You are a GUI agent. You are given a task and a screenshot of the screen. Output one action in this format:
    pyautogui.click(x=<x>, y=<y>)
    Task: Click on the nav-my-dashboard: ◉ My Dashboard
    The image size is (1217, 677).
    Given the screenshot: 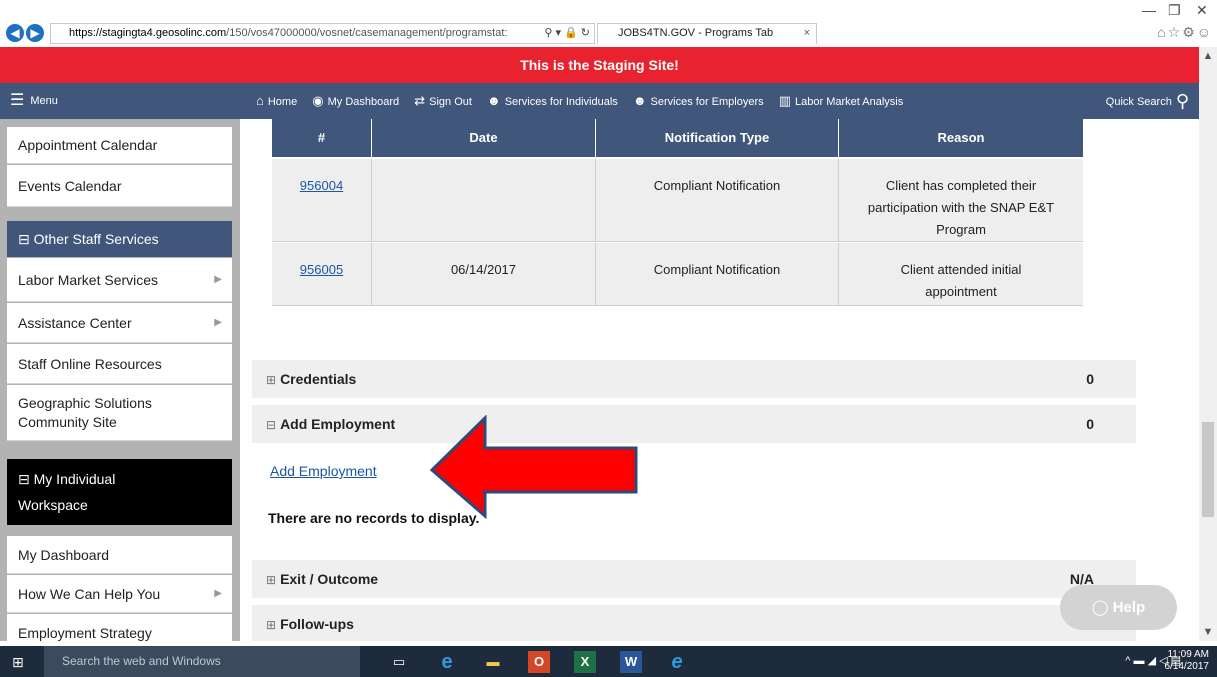 What is the action you would take?
    pyautogui.click(x=355, y=100)
    